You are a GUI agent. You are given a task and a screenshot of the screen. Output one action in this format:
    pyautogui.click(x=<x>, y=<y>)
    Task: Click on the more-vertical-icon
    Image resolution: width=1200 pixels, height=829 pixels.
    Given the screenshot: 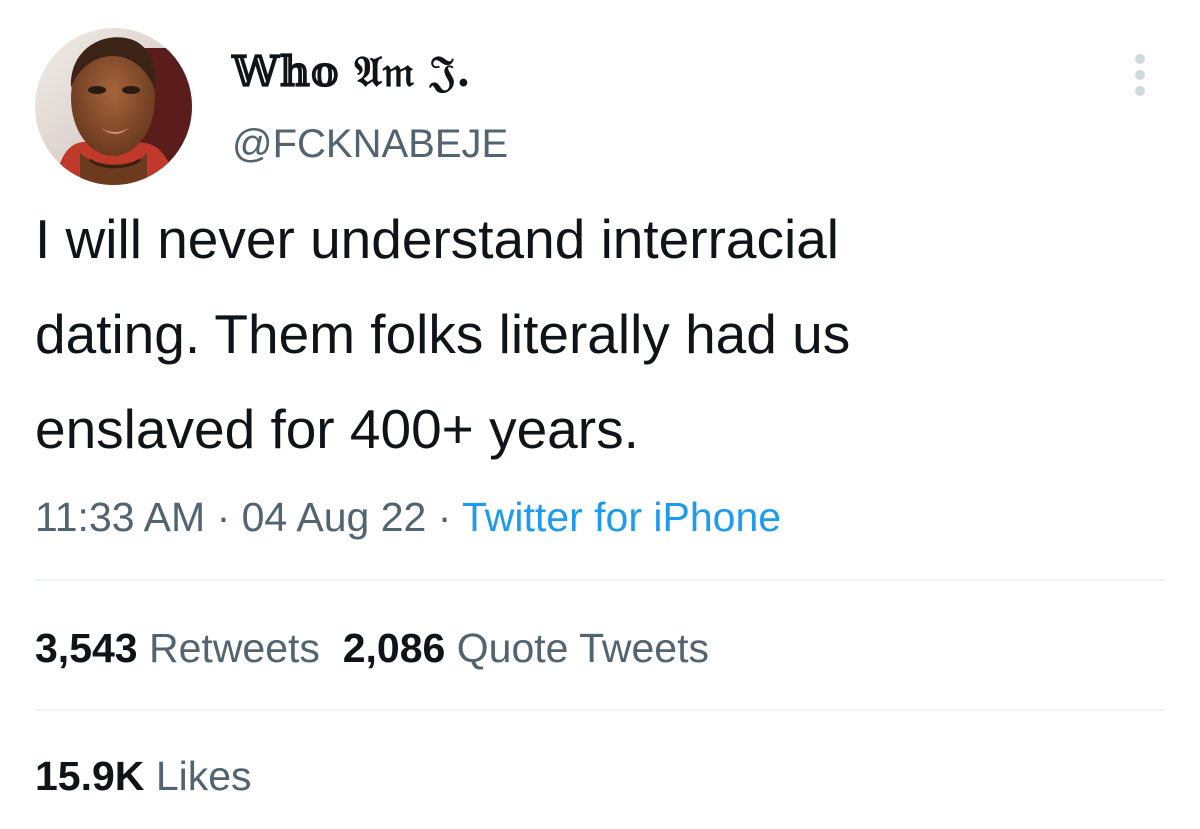 What is the action you would take?
    pyautogui.click(x=1140, y=75)
    